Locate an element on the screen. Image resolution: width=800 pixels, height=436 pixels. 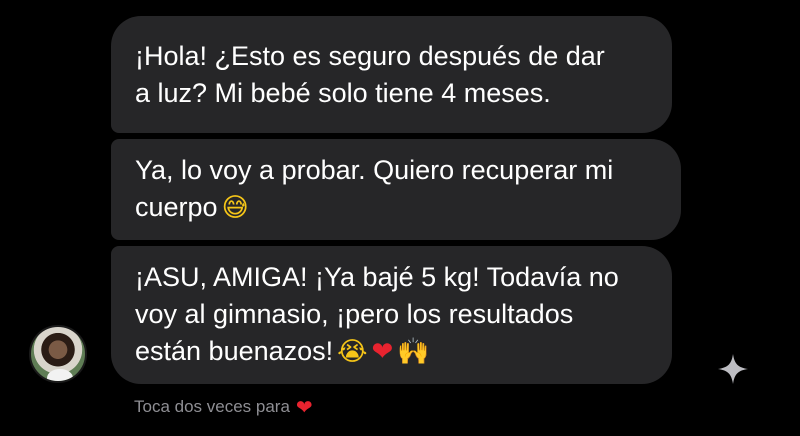
grinning-sweat-emoji-icon: 😅 is located at coordinates (235, 208).